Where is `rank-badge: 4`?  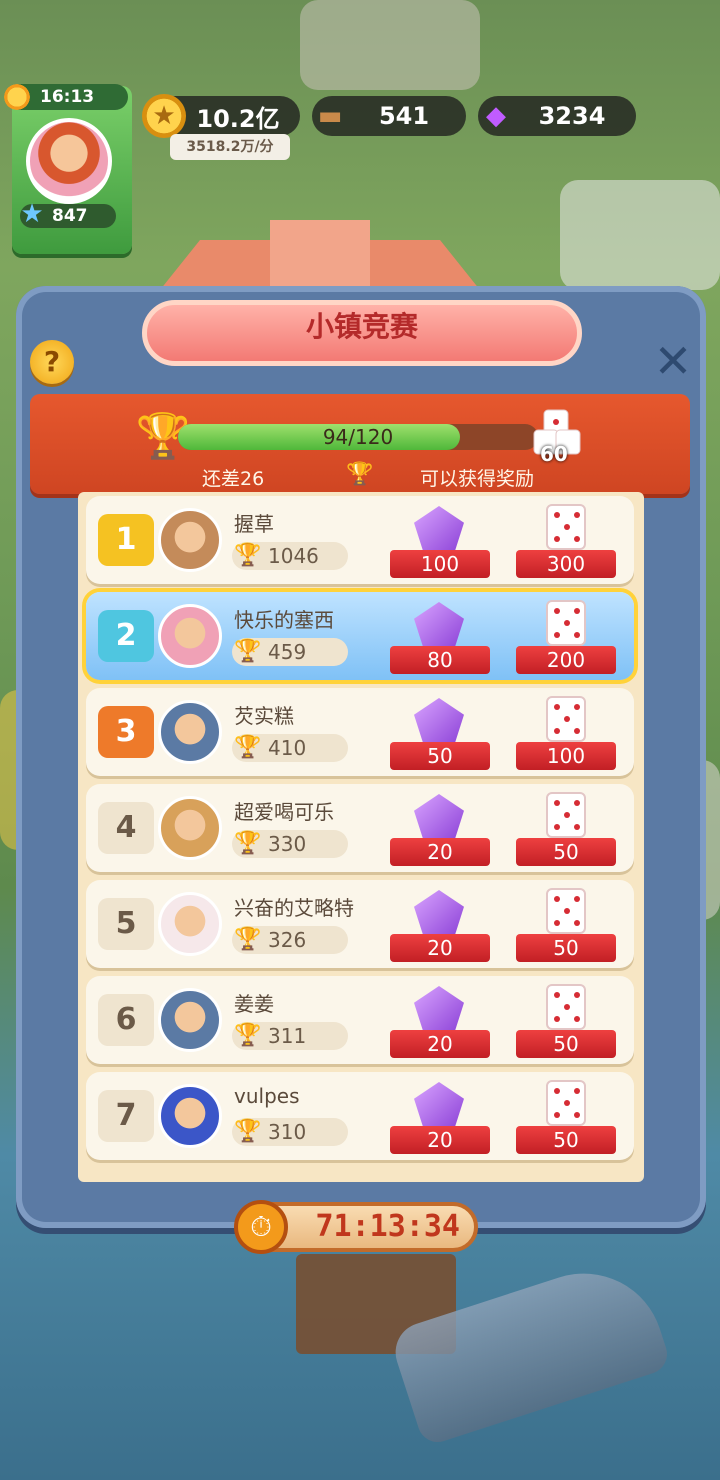
rank-badge: 4 is located at coordinates (126, 828).